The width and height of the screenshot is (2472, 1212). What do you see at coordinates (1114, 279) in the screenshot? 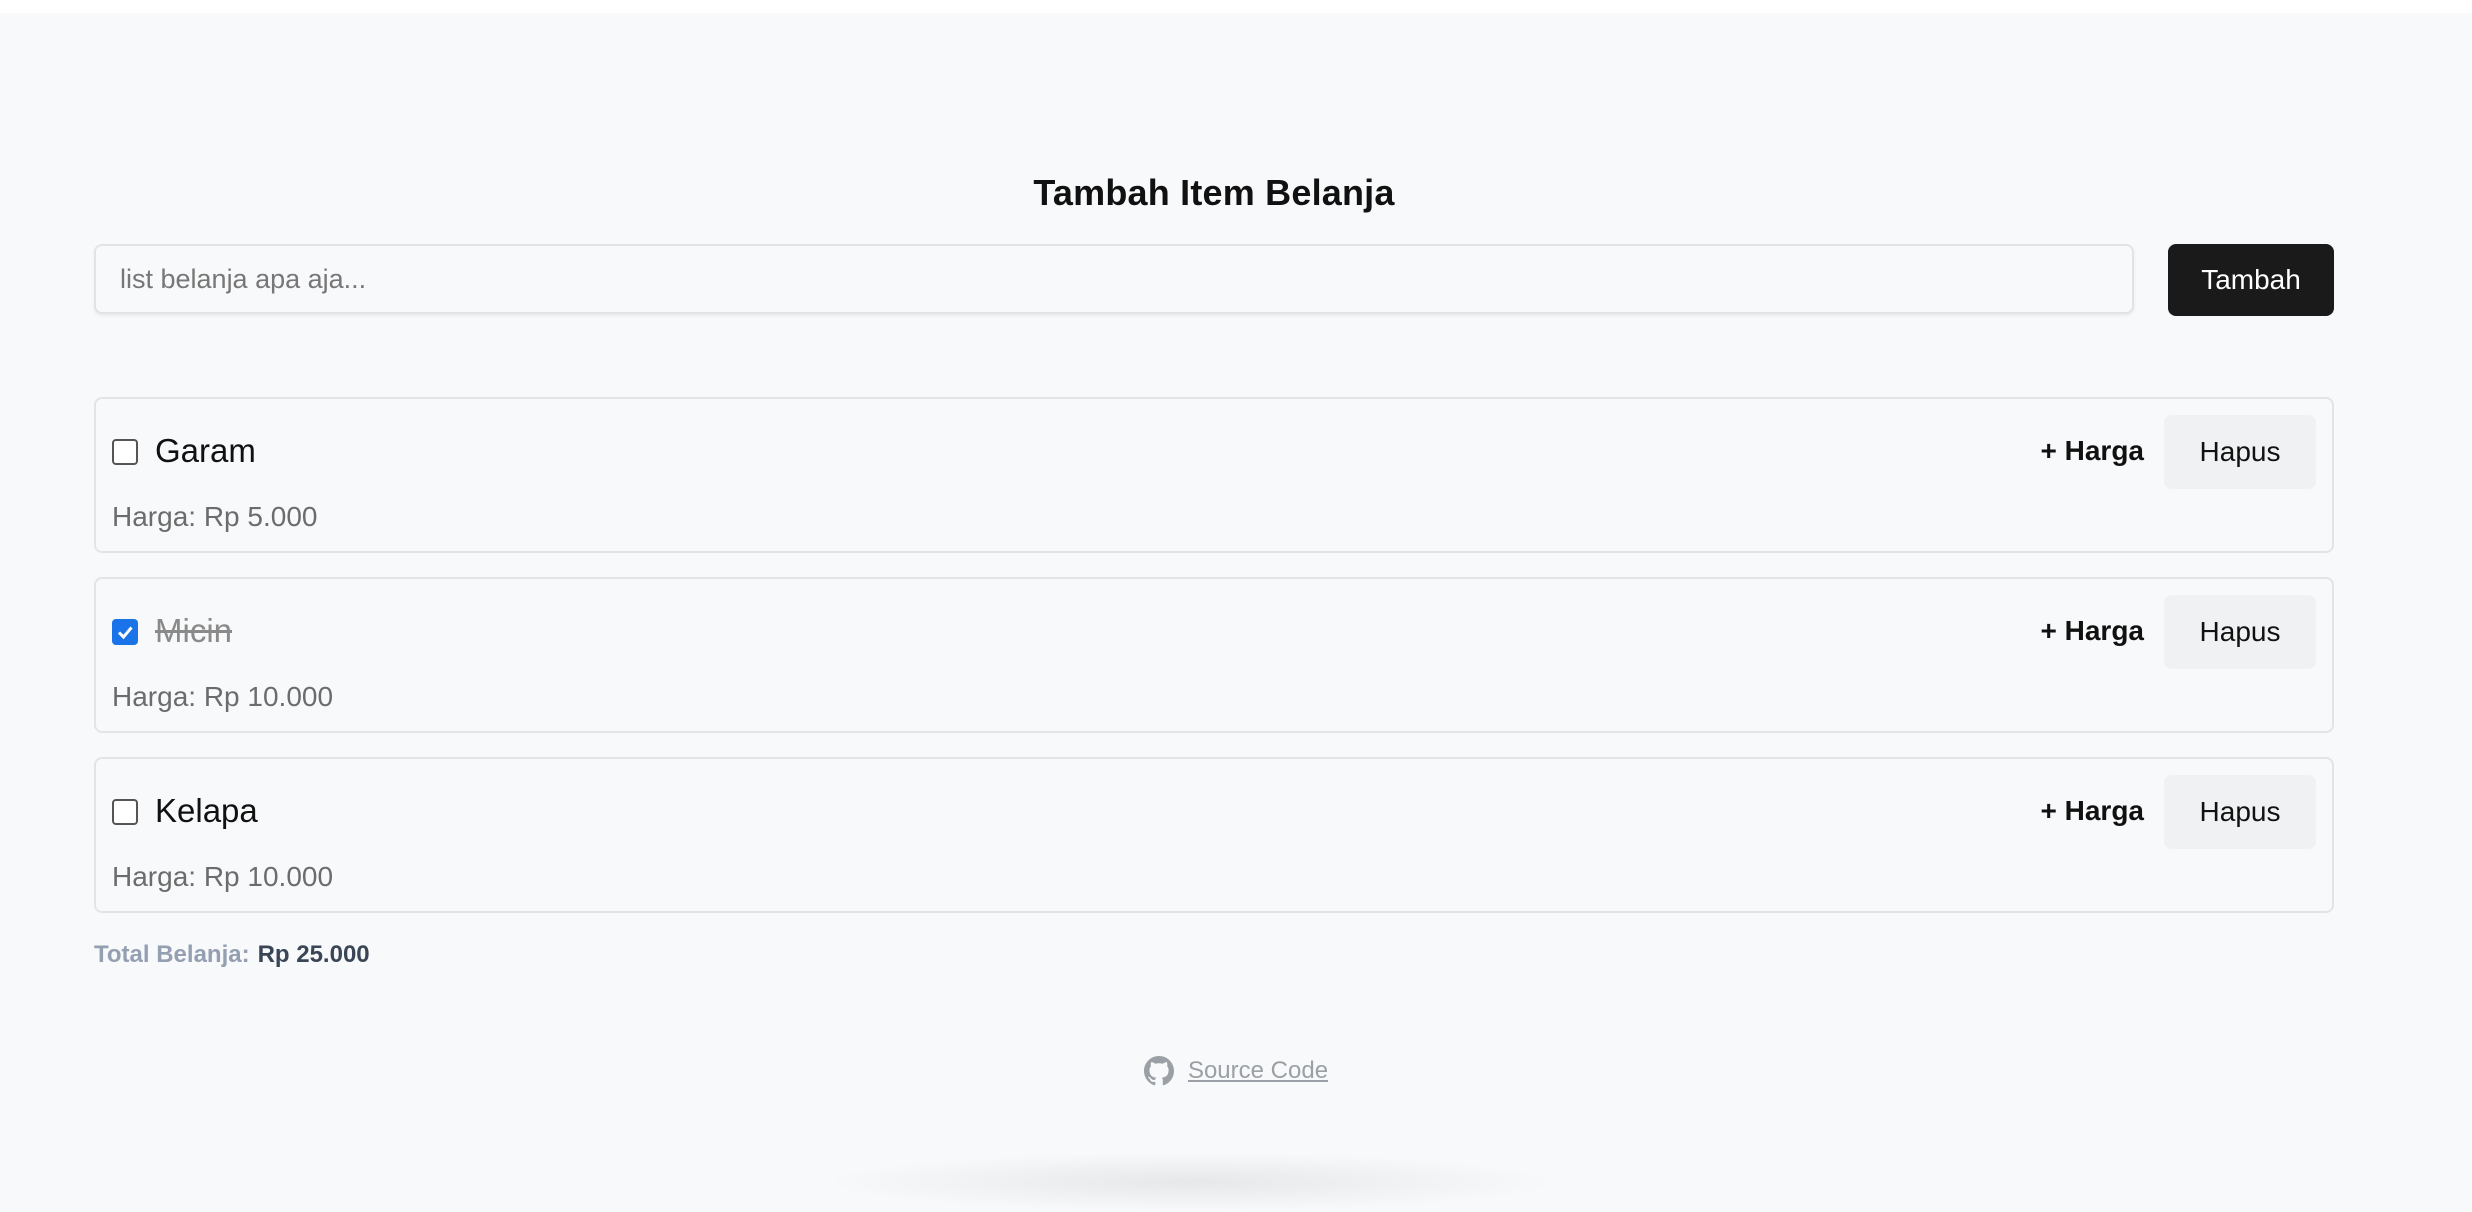
I see `item-input` at bounding box center [1114, 279].